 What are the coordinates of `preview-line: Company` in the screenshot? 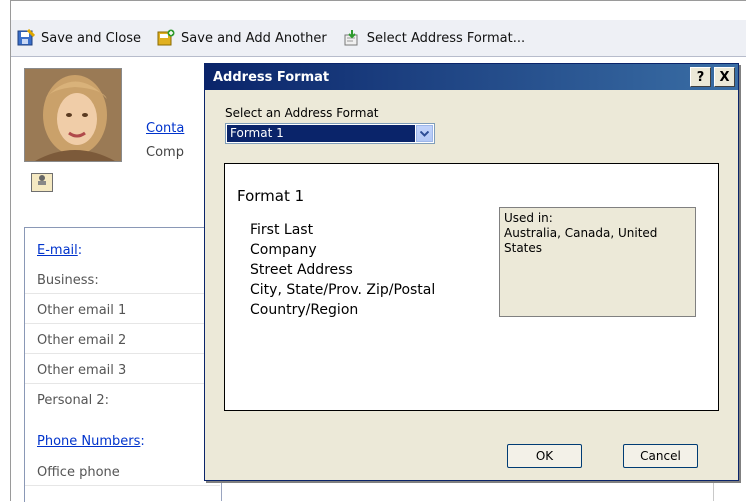 It's located at (283, 250).